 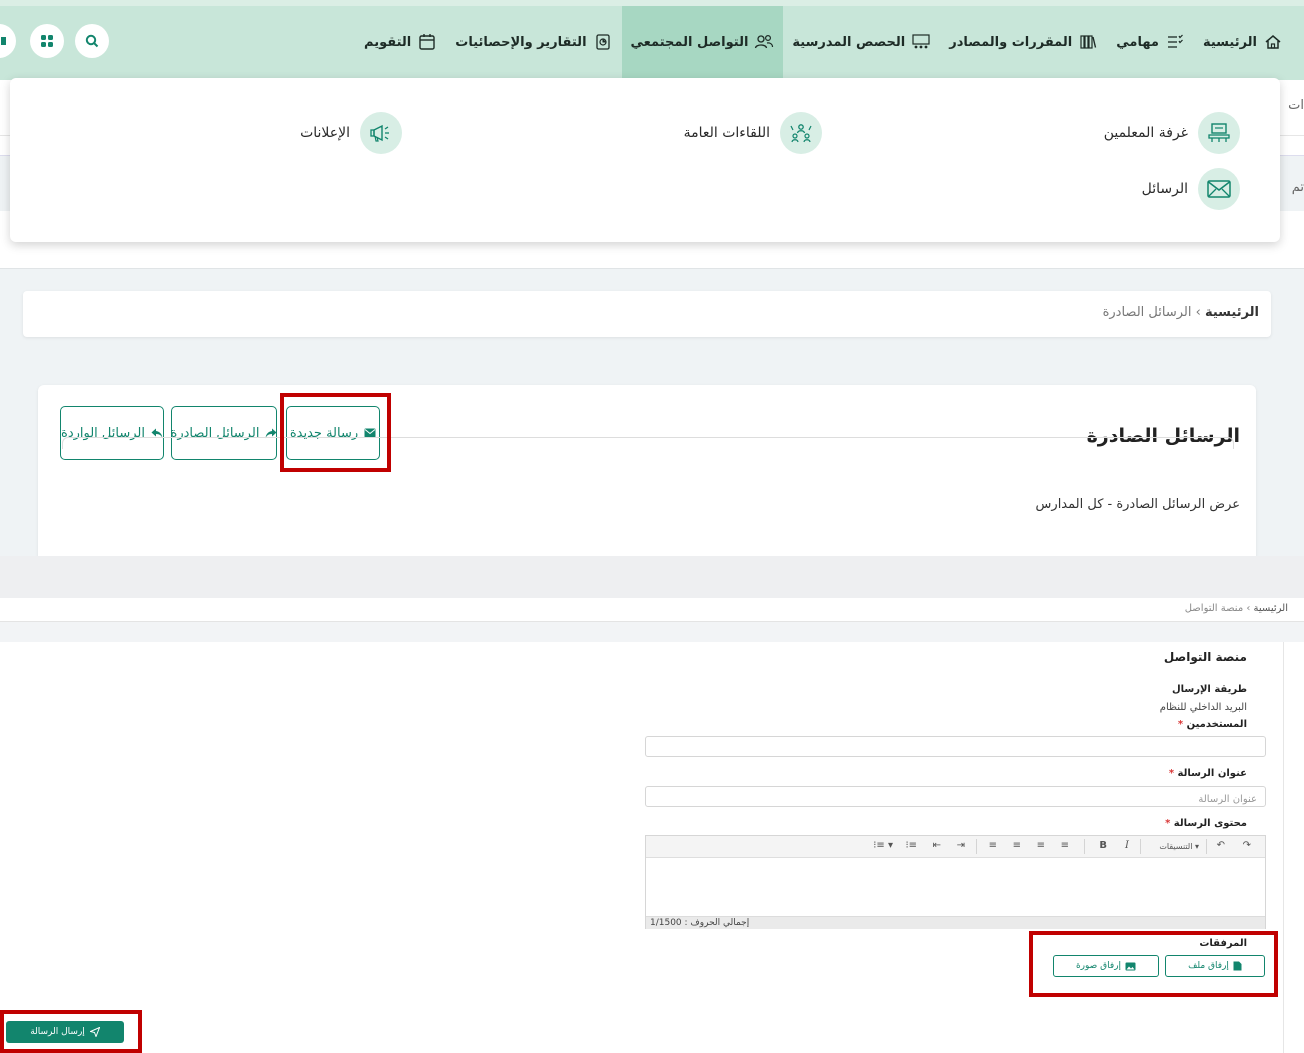 I want to click on report-icon, so click(x=603, y=42).